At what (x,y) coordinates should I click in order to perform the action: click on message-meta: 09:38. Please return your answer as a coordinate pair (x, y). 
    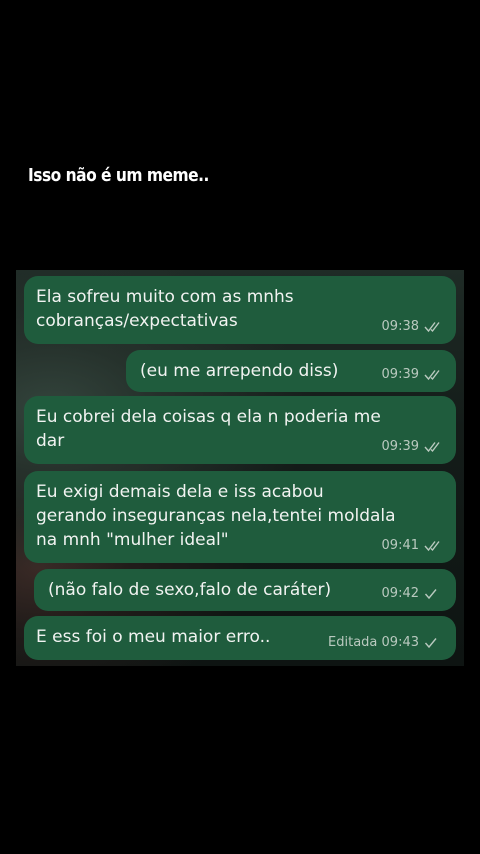
    Looking at the image, I should click on (413, 327).